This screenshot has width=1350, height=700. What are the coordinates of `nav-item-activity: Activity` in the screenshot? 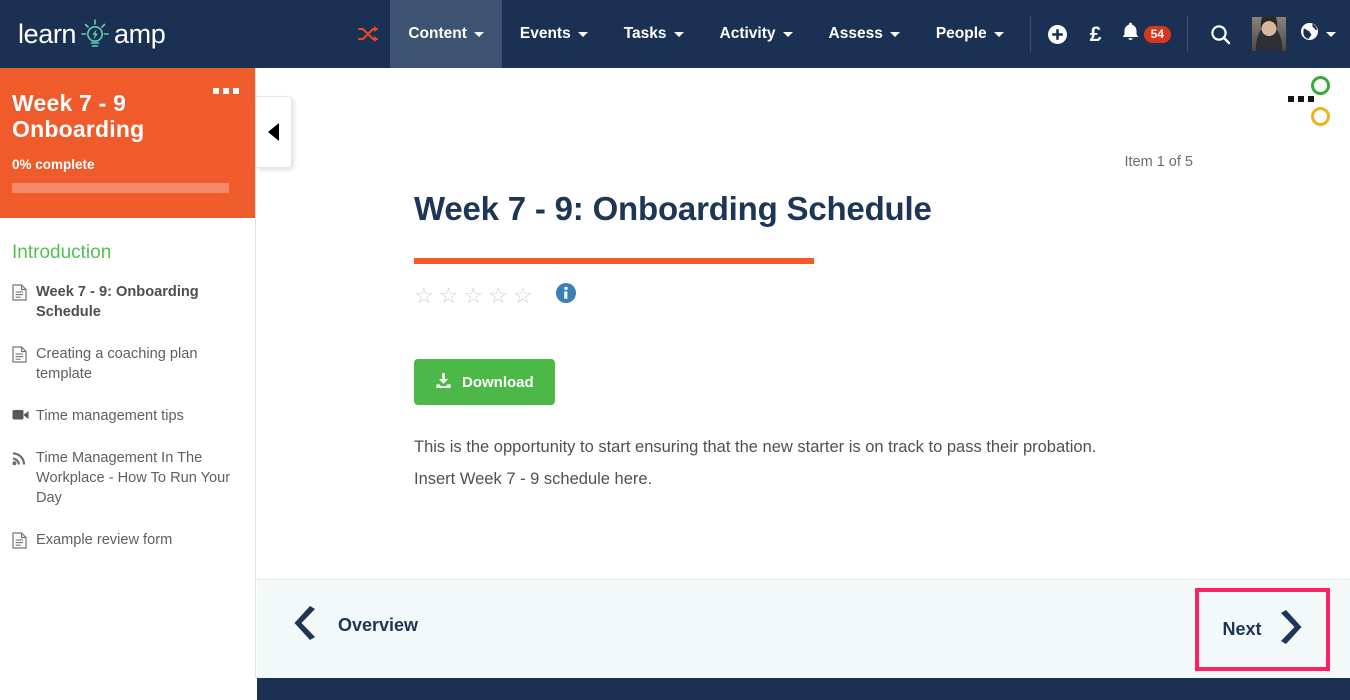 It's located at (756, 34).